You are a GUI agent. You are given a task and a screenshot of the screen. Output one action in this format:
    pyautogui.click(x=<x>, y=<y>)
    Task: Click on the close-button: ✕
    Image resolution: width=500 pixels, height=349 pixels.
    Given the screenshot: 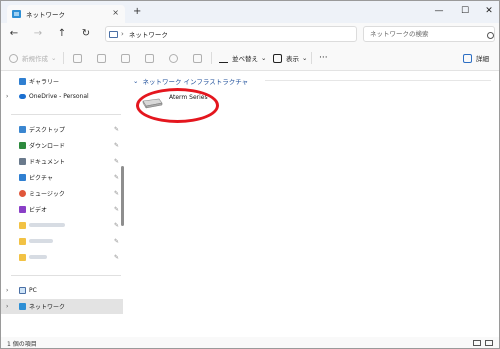 What is the action you would take?
    pyautogui.click(x=489, y=11)
    